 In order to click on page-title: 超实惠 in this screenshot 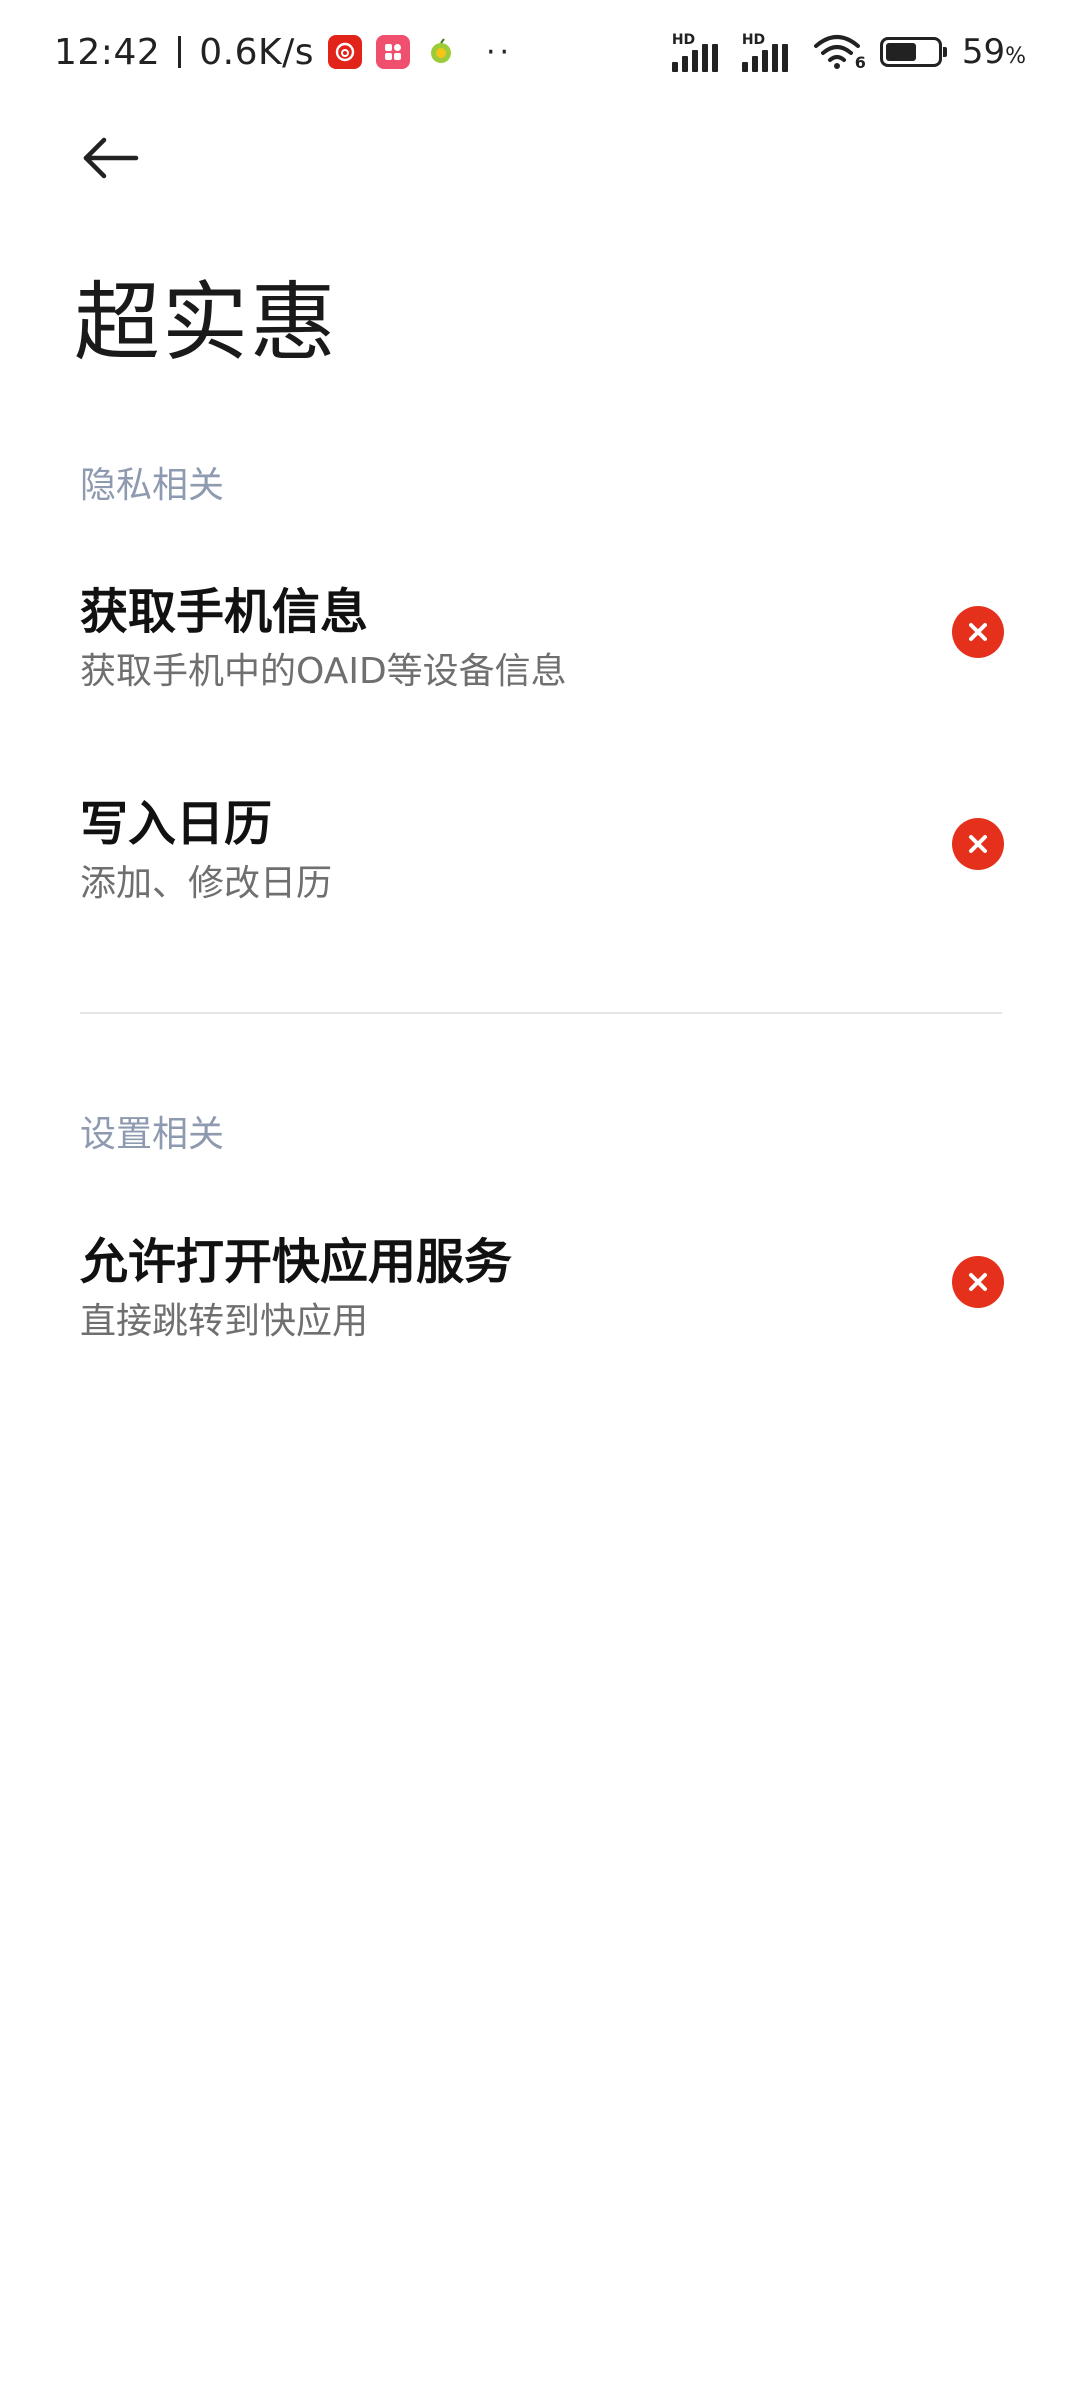, I will do `click(206, 323)`.